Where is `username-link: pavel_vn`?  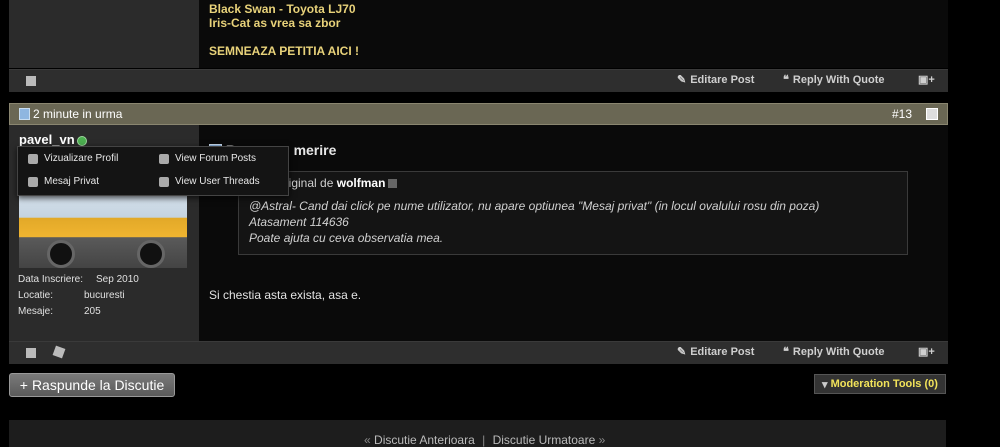 username-link: pavel_vn is located at coordinates (53, 139).